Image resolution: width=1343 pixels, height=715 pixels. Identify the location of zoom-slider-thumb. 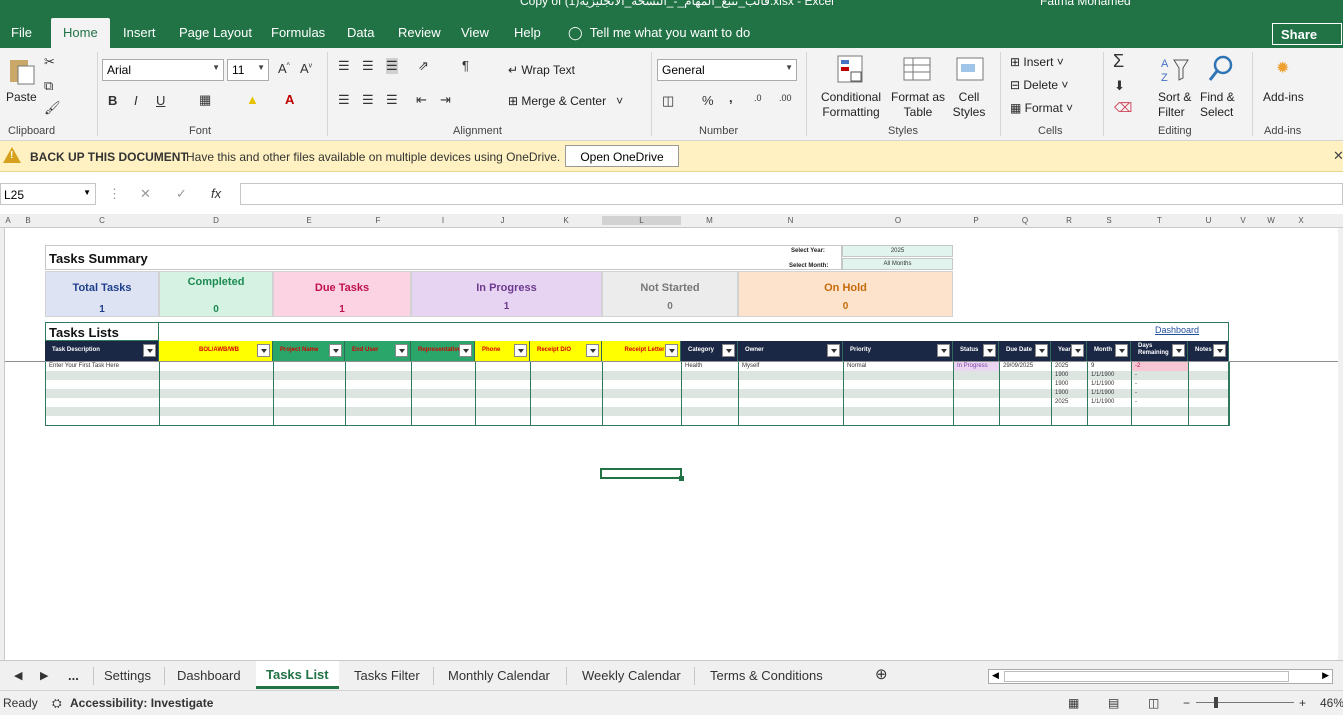
(1216, 702).